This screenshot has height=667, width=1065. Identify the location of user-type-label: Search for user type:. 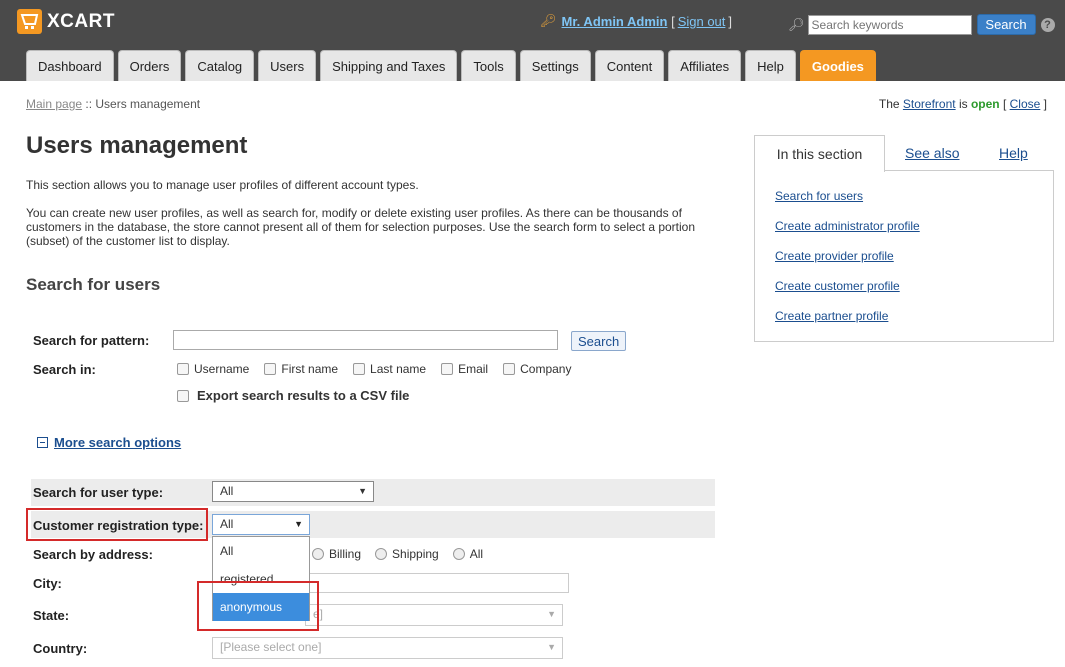
(98, 492).